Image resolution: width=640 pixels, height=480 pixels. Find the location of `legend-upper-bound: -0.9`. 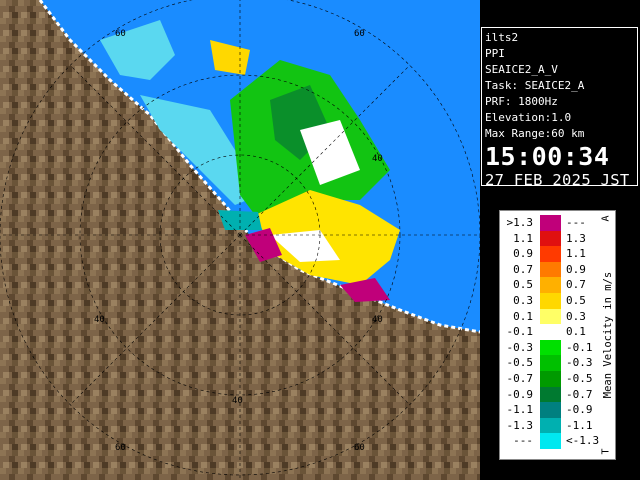

legend-upper-bound: -0.9 is located at coordinates (579, 410).